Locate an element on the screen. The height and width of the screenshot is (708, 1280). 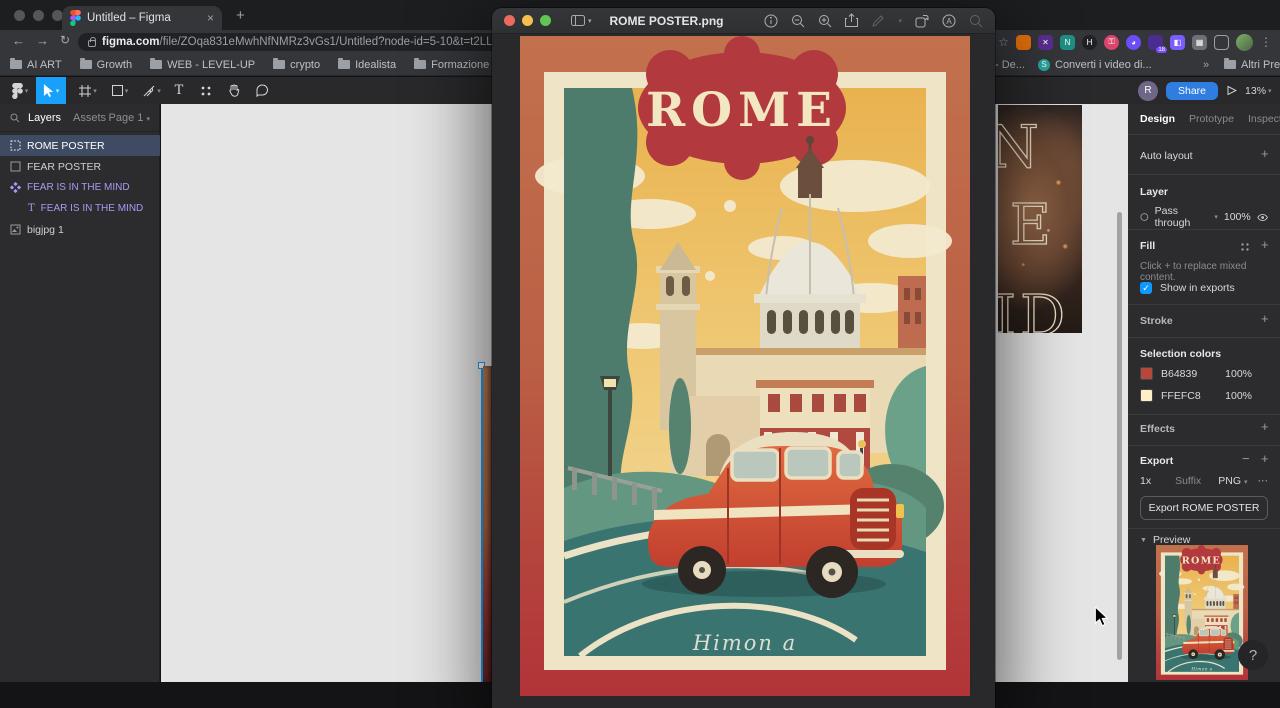
share-button: Share is located at coordinates (1192, 90).